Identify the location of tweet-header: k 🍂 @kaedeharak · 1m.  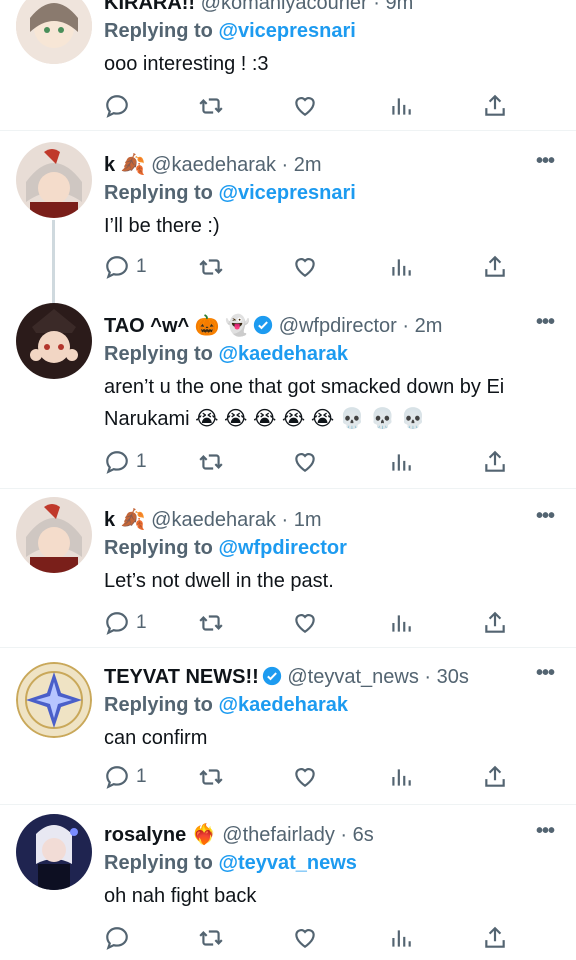
(315, 520).